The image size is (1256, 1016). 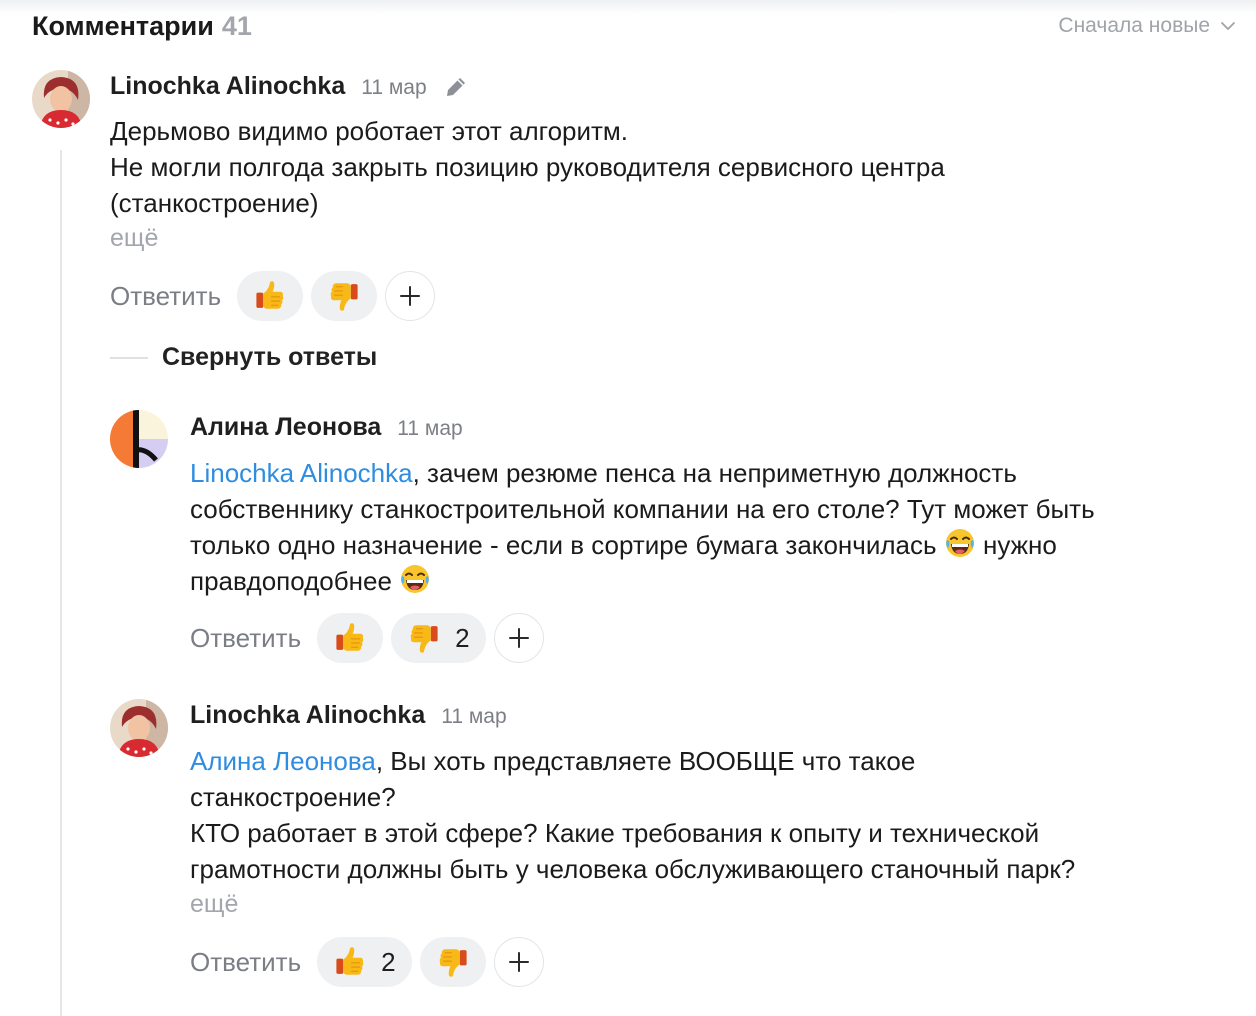 What do you see at coordinates (1020, 545) in the screenshot?
I see `comment-line-text: нужно` at bounding box center [1020, 545].